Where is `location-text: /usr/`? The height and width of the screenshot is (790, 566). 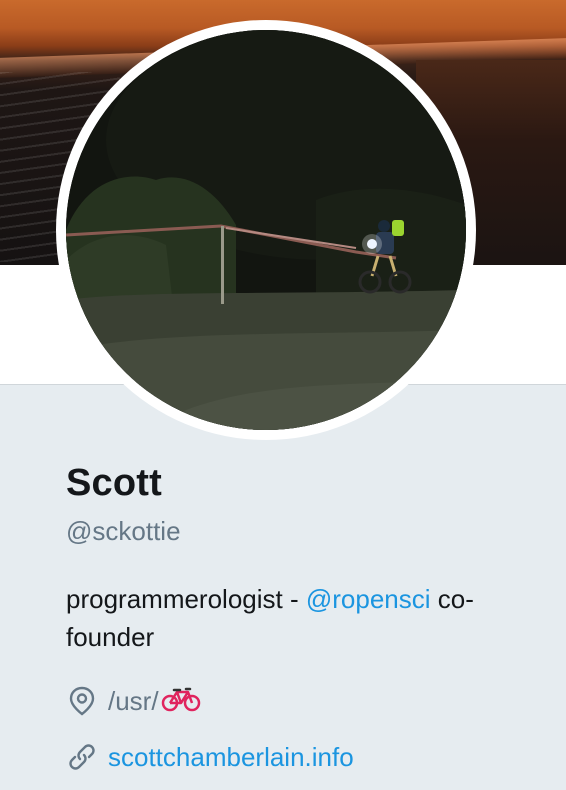 location-text: /usr/ is located at coordinates (133, 700).